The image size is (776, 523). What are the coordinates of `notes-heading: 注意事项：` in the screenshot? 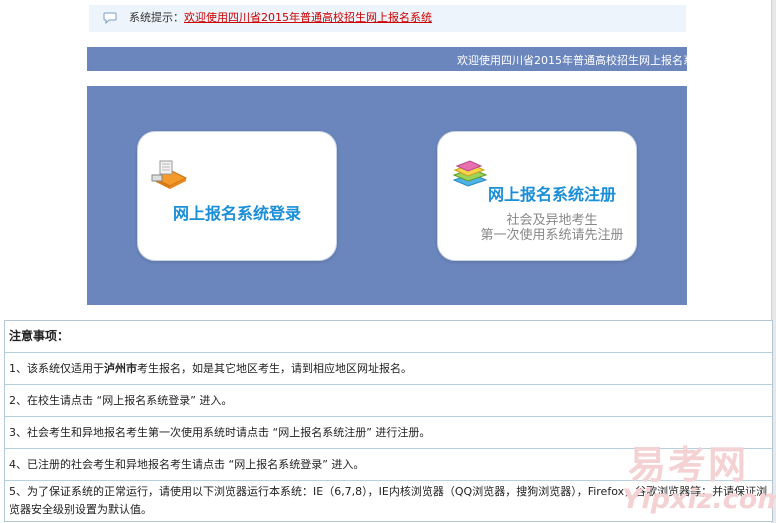 It's located at (388, 337).